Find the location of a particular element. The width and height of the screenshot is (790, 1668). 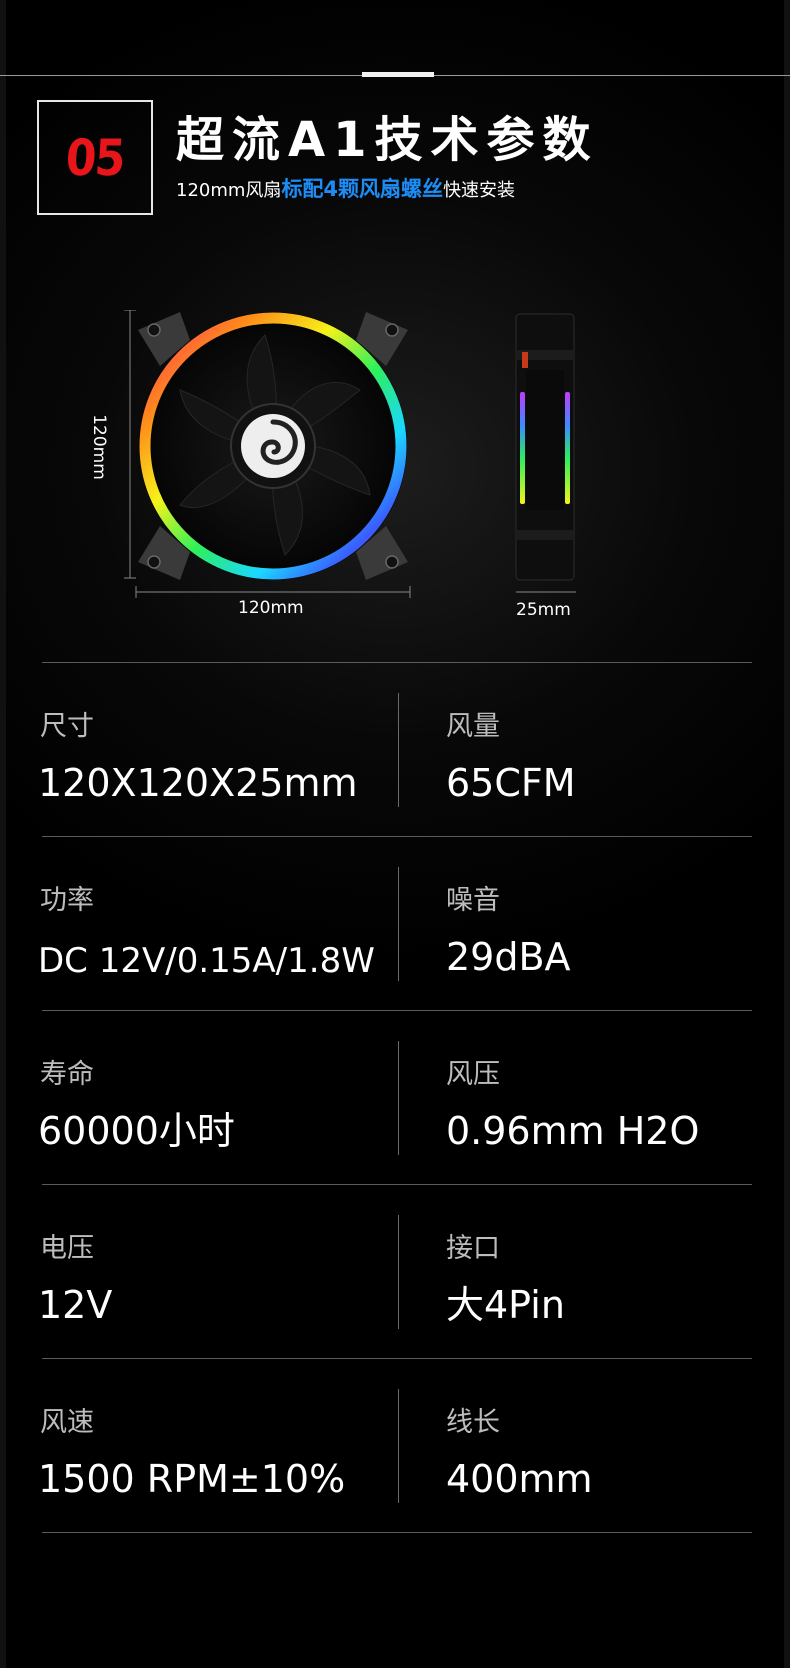

right-frame-edge is located at coordinates (787, 834).